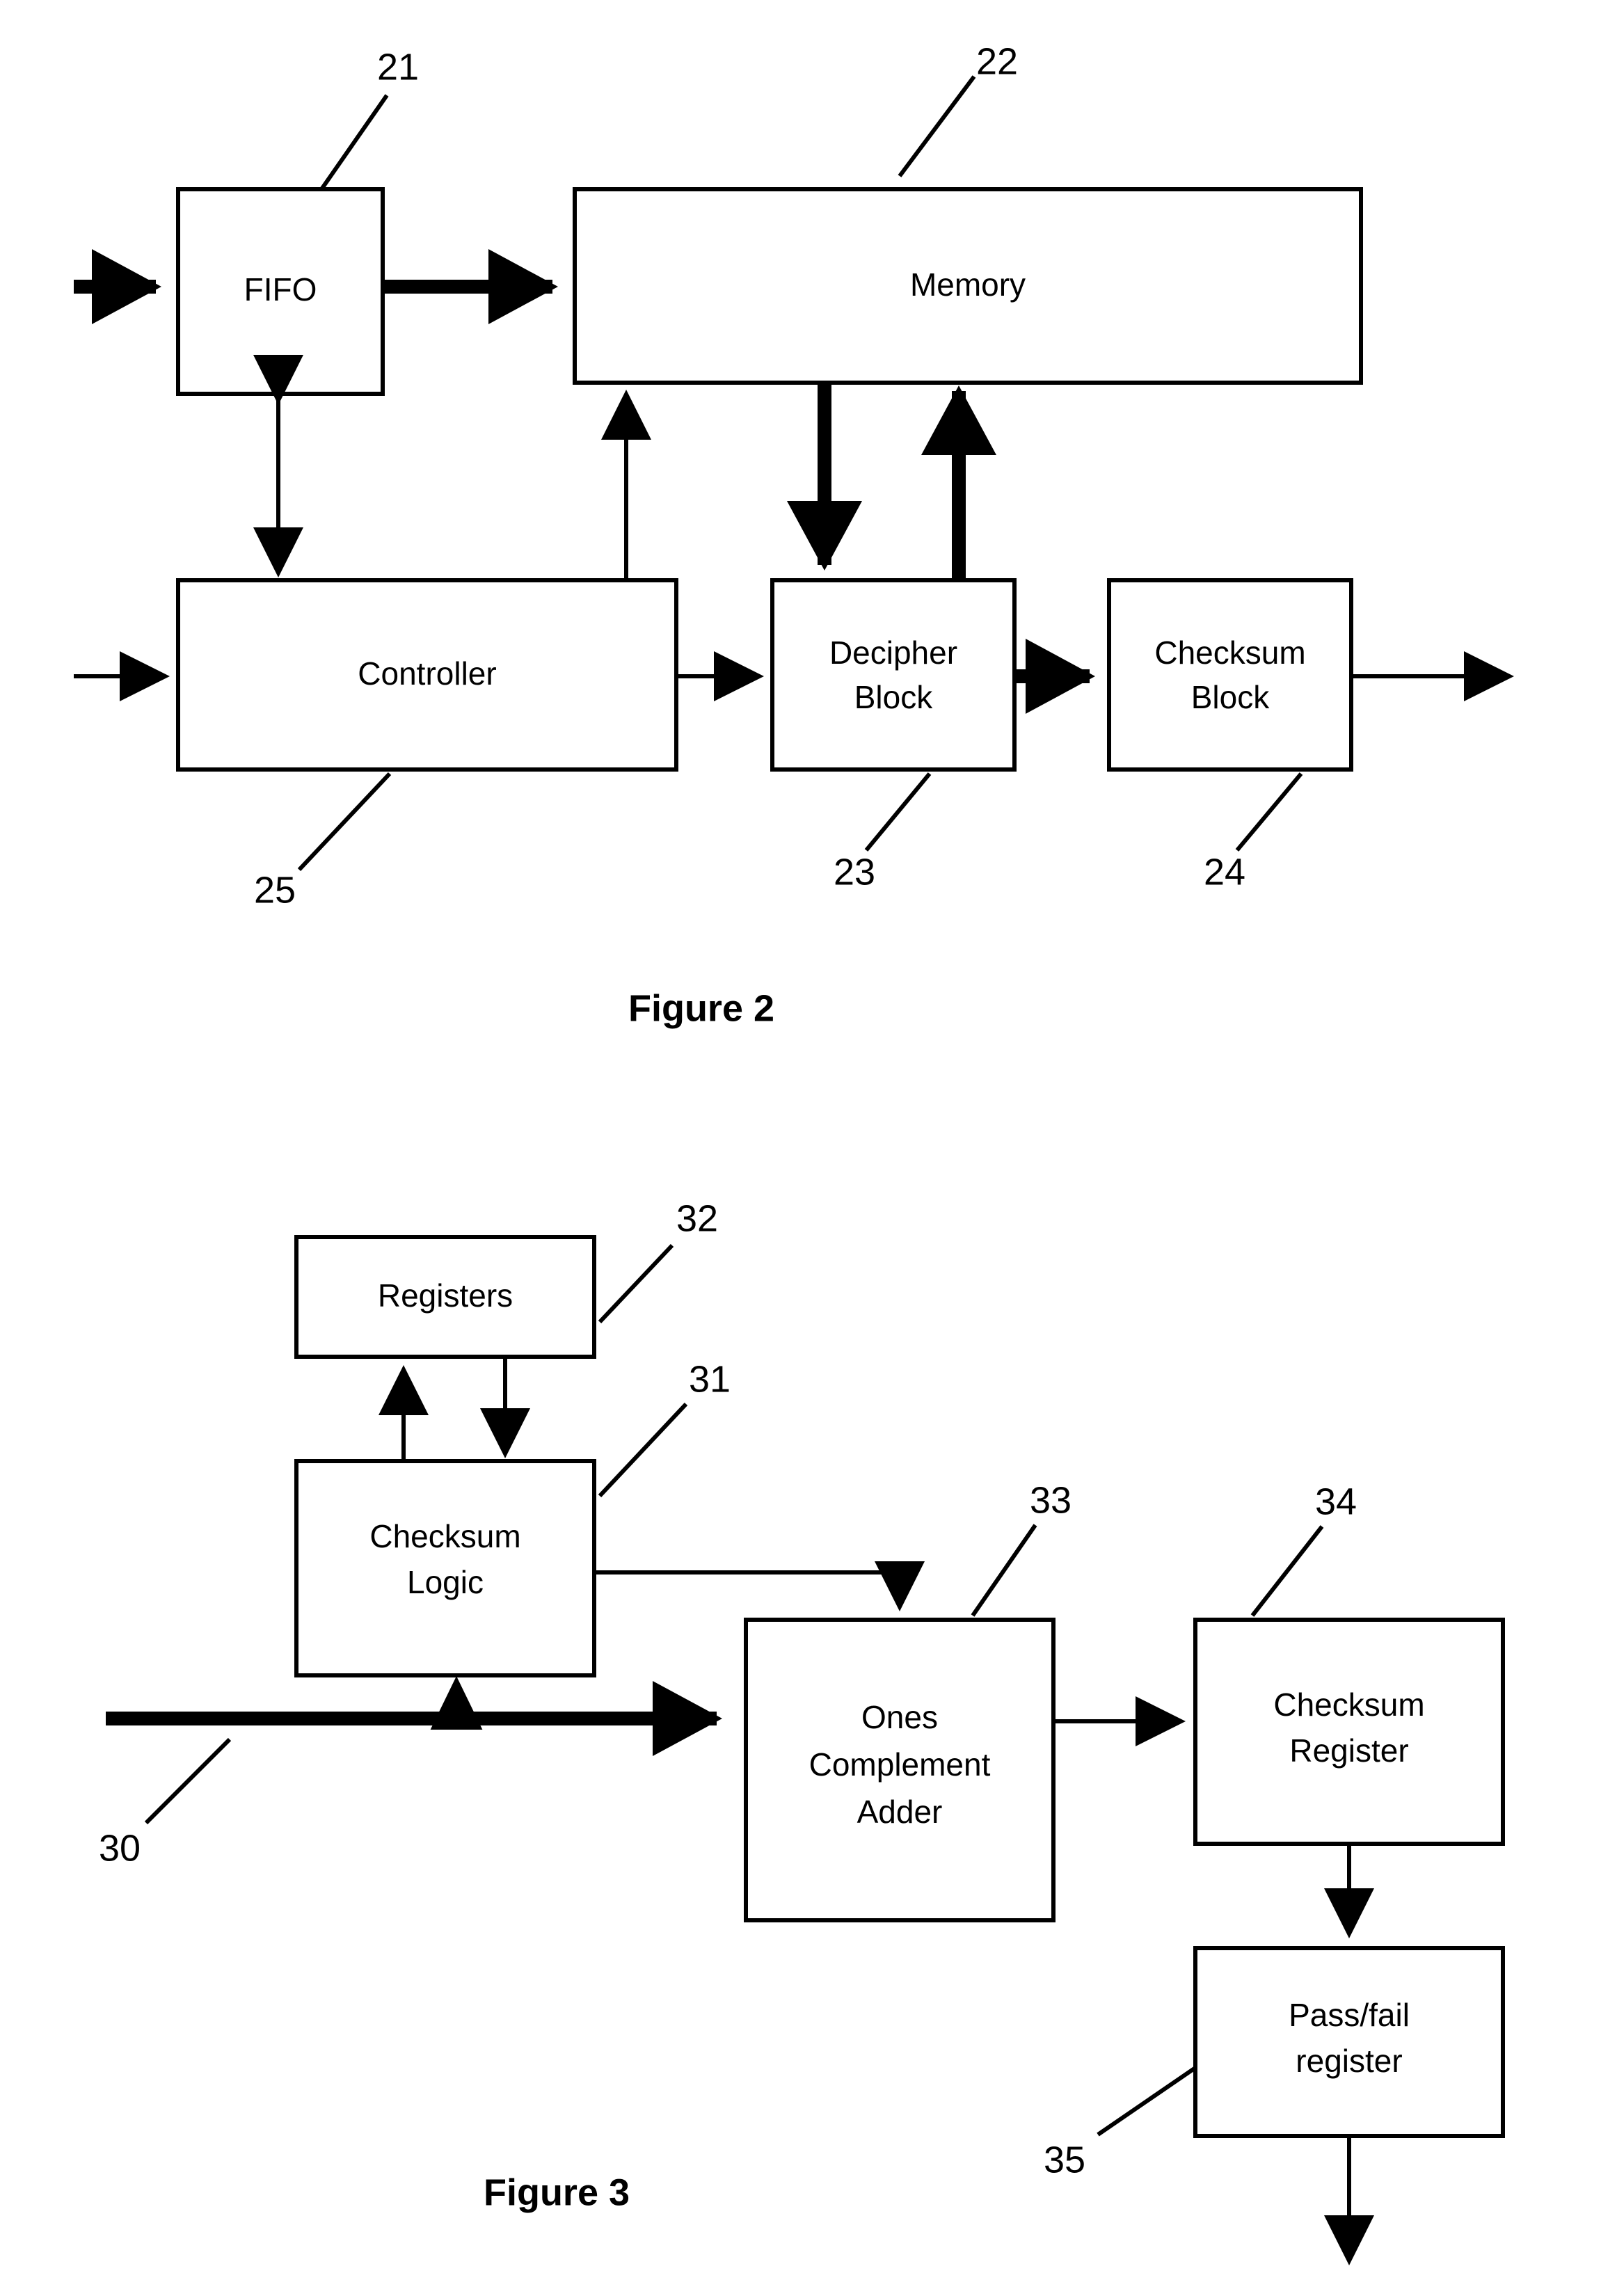 The width and height of the screenshot is (1601, 2296). I want to click on fig3-ref-30-label: 30, so click(120, 1848).